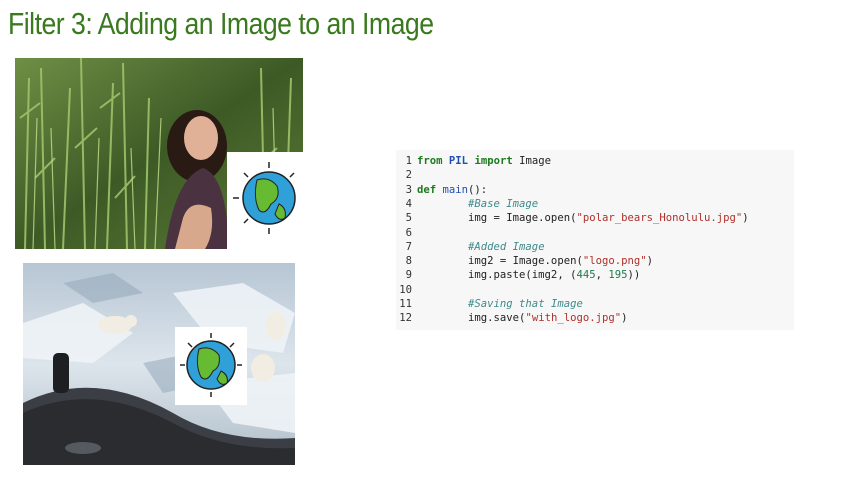 This screenshot has height=482, width=857. I want to click on slide-title: Filter 3: Adding an Image to an Image, so click(221, 23).